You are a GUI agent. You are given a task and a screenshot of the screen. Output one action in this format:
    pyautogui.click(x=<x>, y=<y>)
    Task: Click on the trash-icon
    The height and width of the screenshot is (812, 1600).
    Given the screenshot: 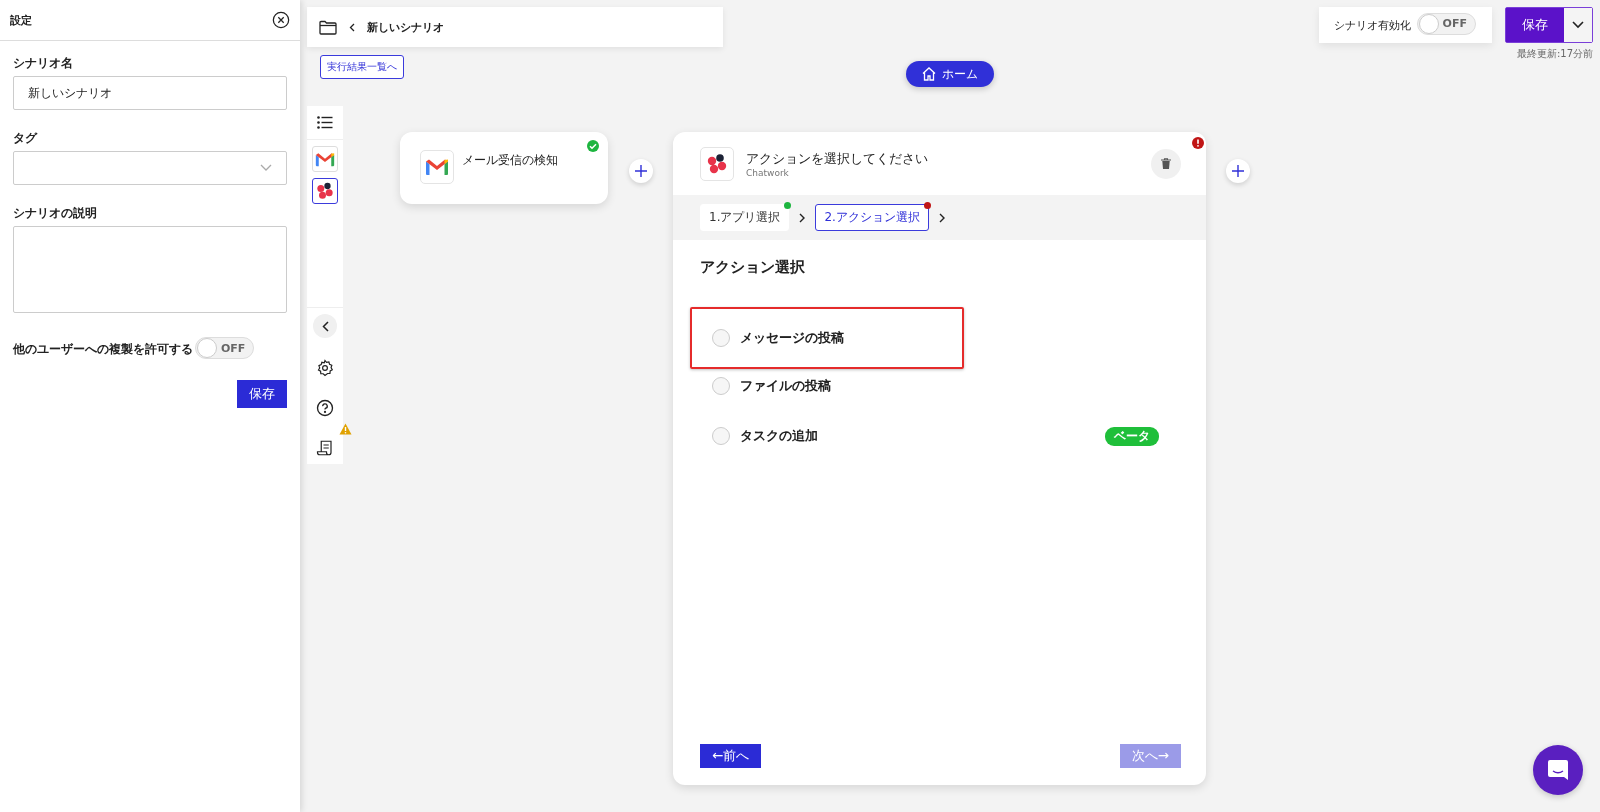 What is the action you would take?
    pyautogui.click(x=1166, y=163)
    